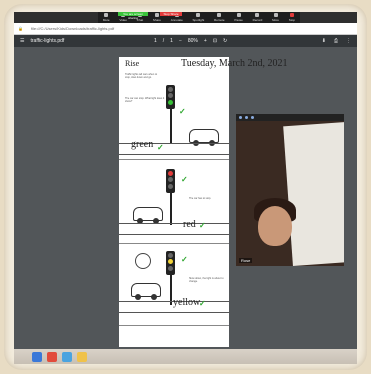 The height and width of the screenshot is (374, 371). Describe the element at coordinates (257, 17) in the screenshot. I see `record-button: Record` at that location.